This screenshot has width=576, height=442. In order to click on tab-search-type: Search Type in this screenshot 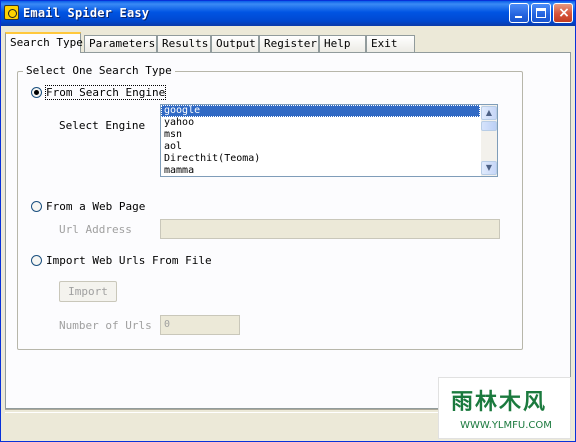, I will do `click(44, 42)`.